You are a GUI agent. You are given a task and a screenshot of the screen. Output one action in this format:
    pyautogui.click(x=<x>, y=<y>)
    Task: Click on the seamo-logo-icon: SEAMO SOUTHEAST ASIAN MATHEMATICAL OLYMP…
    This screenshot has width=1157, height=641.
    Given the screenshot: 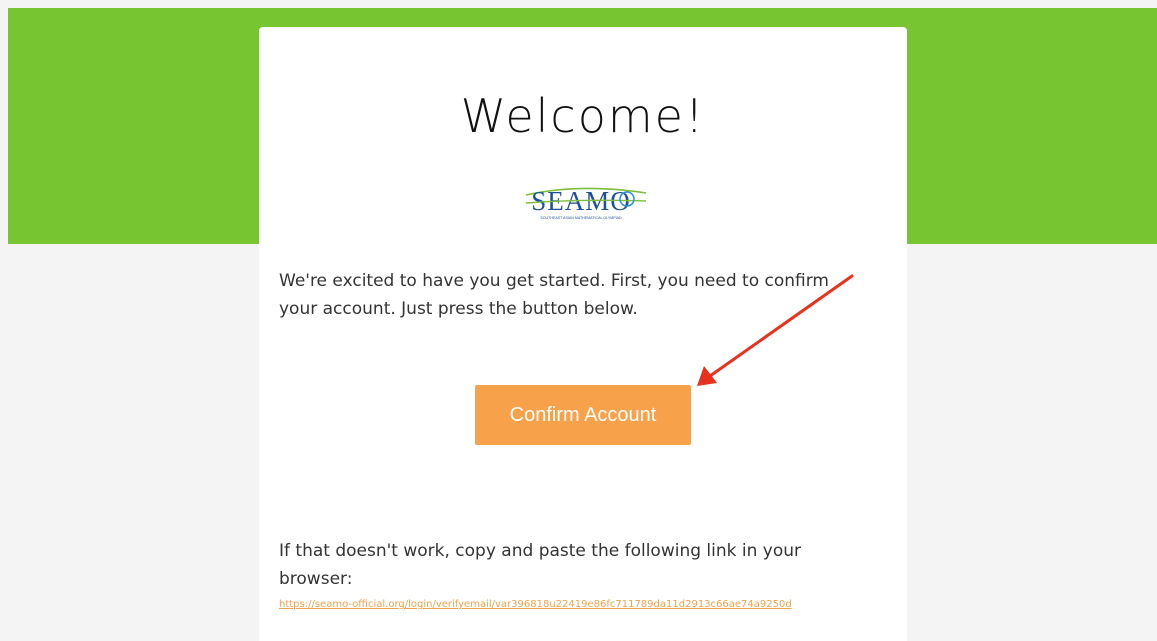 What is the action you would take?
    pyautogui.click(x=586, y=203)
    